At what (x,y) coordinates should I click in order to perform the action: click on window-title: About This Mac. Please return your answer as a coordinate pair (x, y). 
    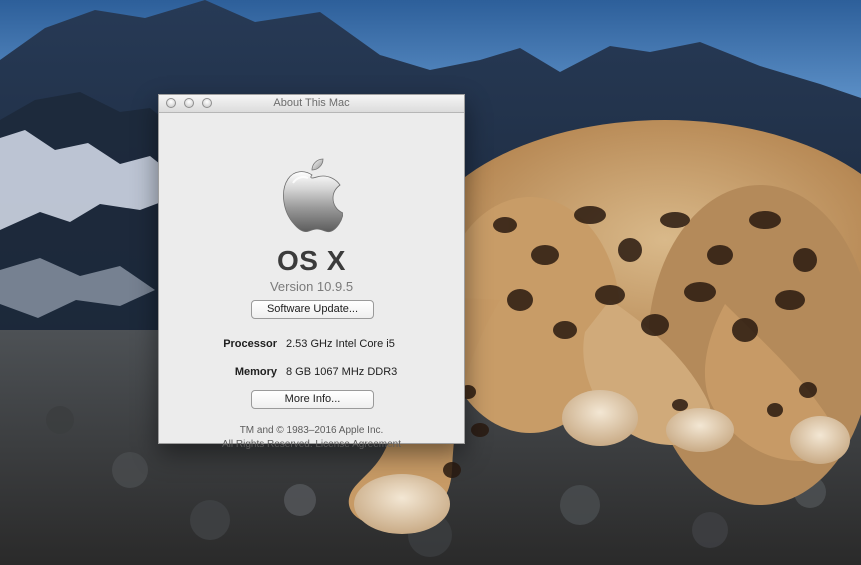
    Looking at the image, I should click on (311, 103).